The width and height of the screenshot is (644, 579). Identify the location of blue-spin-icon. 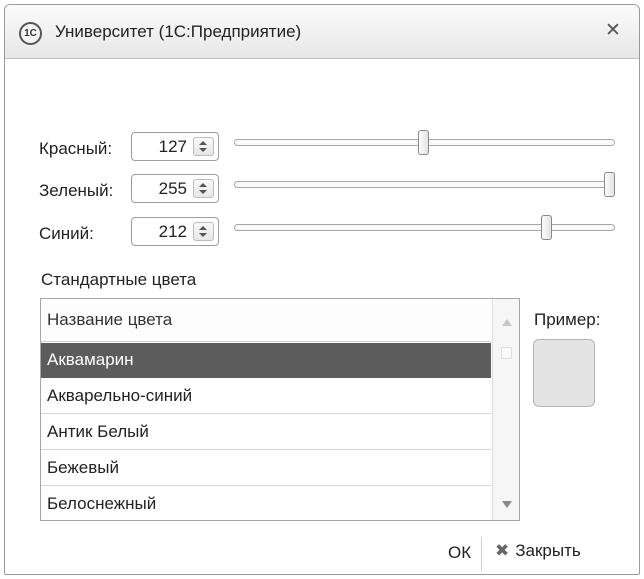
(203, 231).